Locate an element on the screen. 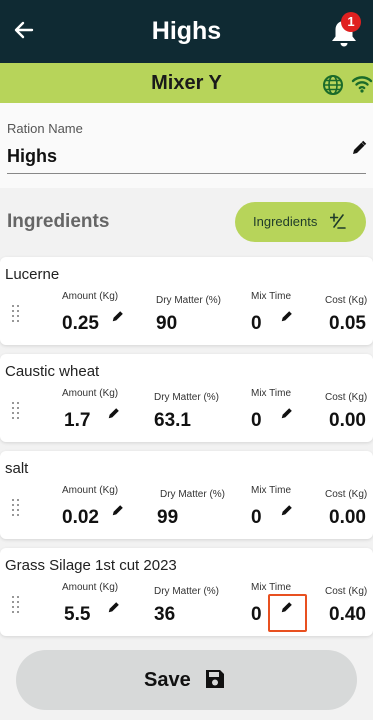 Image resolution: width=373 pixels, height=720 pixels. wifi-icon is located at coordinates (362, 84).